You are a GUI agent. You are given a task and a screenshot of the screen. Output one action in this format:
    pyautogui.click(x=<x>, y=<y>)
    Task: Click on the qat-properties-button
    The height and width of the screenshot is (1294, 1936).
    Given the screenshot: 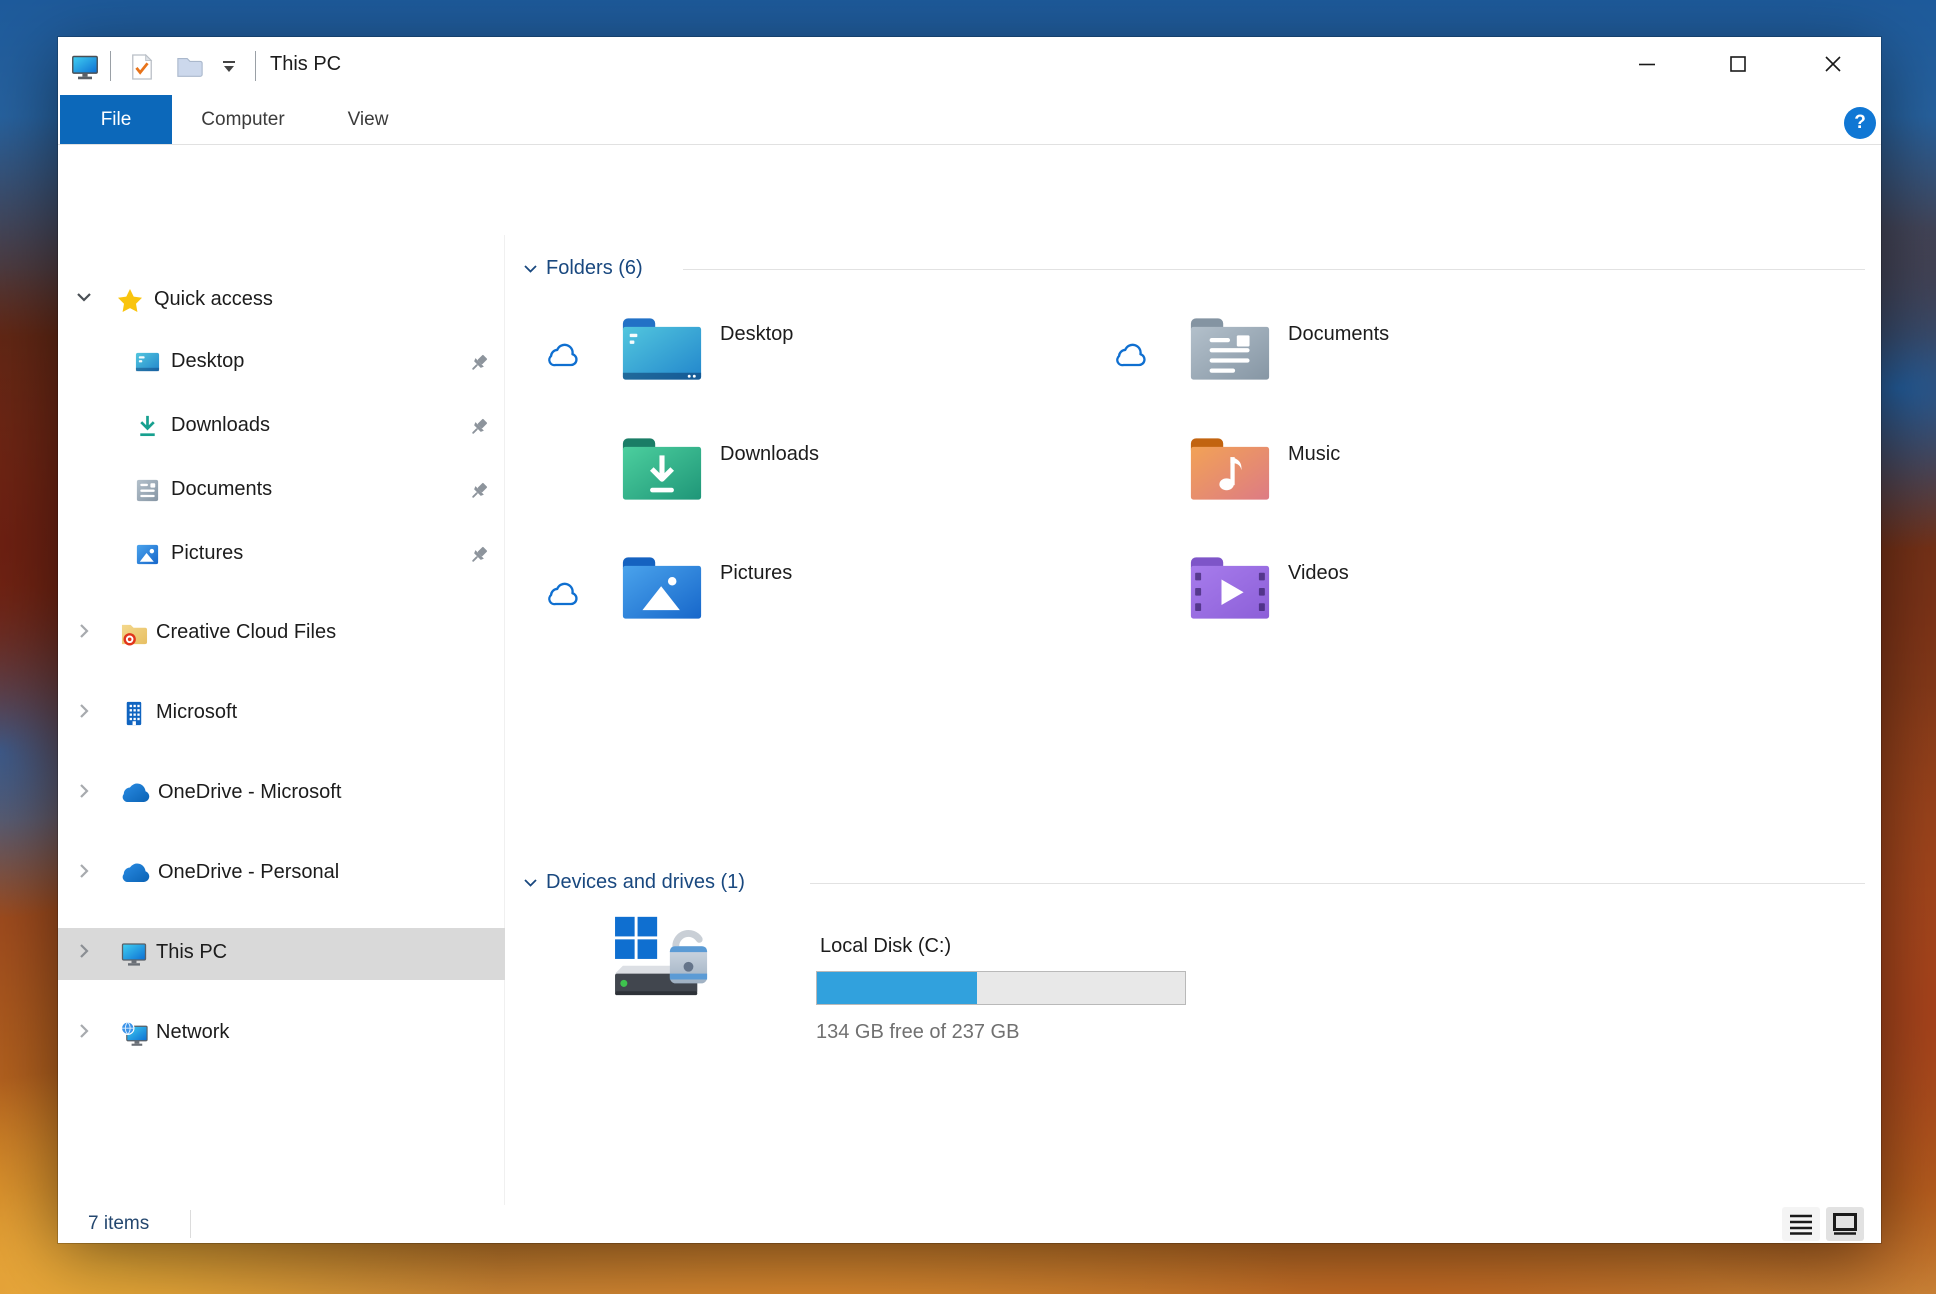 What is the action you would take?
    pyautogui.click(x=142, y=67)
    